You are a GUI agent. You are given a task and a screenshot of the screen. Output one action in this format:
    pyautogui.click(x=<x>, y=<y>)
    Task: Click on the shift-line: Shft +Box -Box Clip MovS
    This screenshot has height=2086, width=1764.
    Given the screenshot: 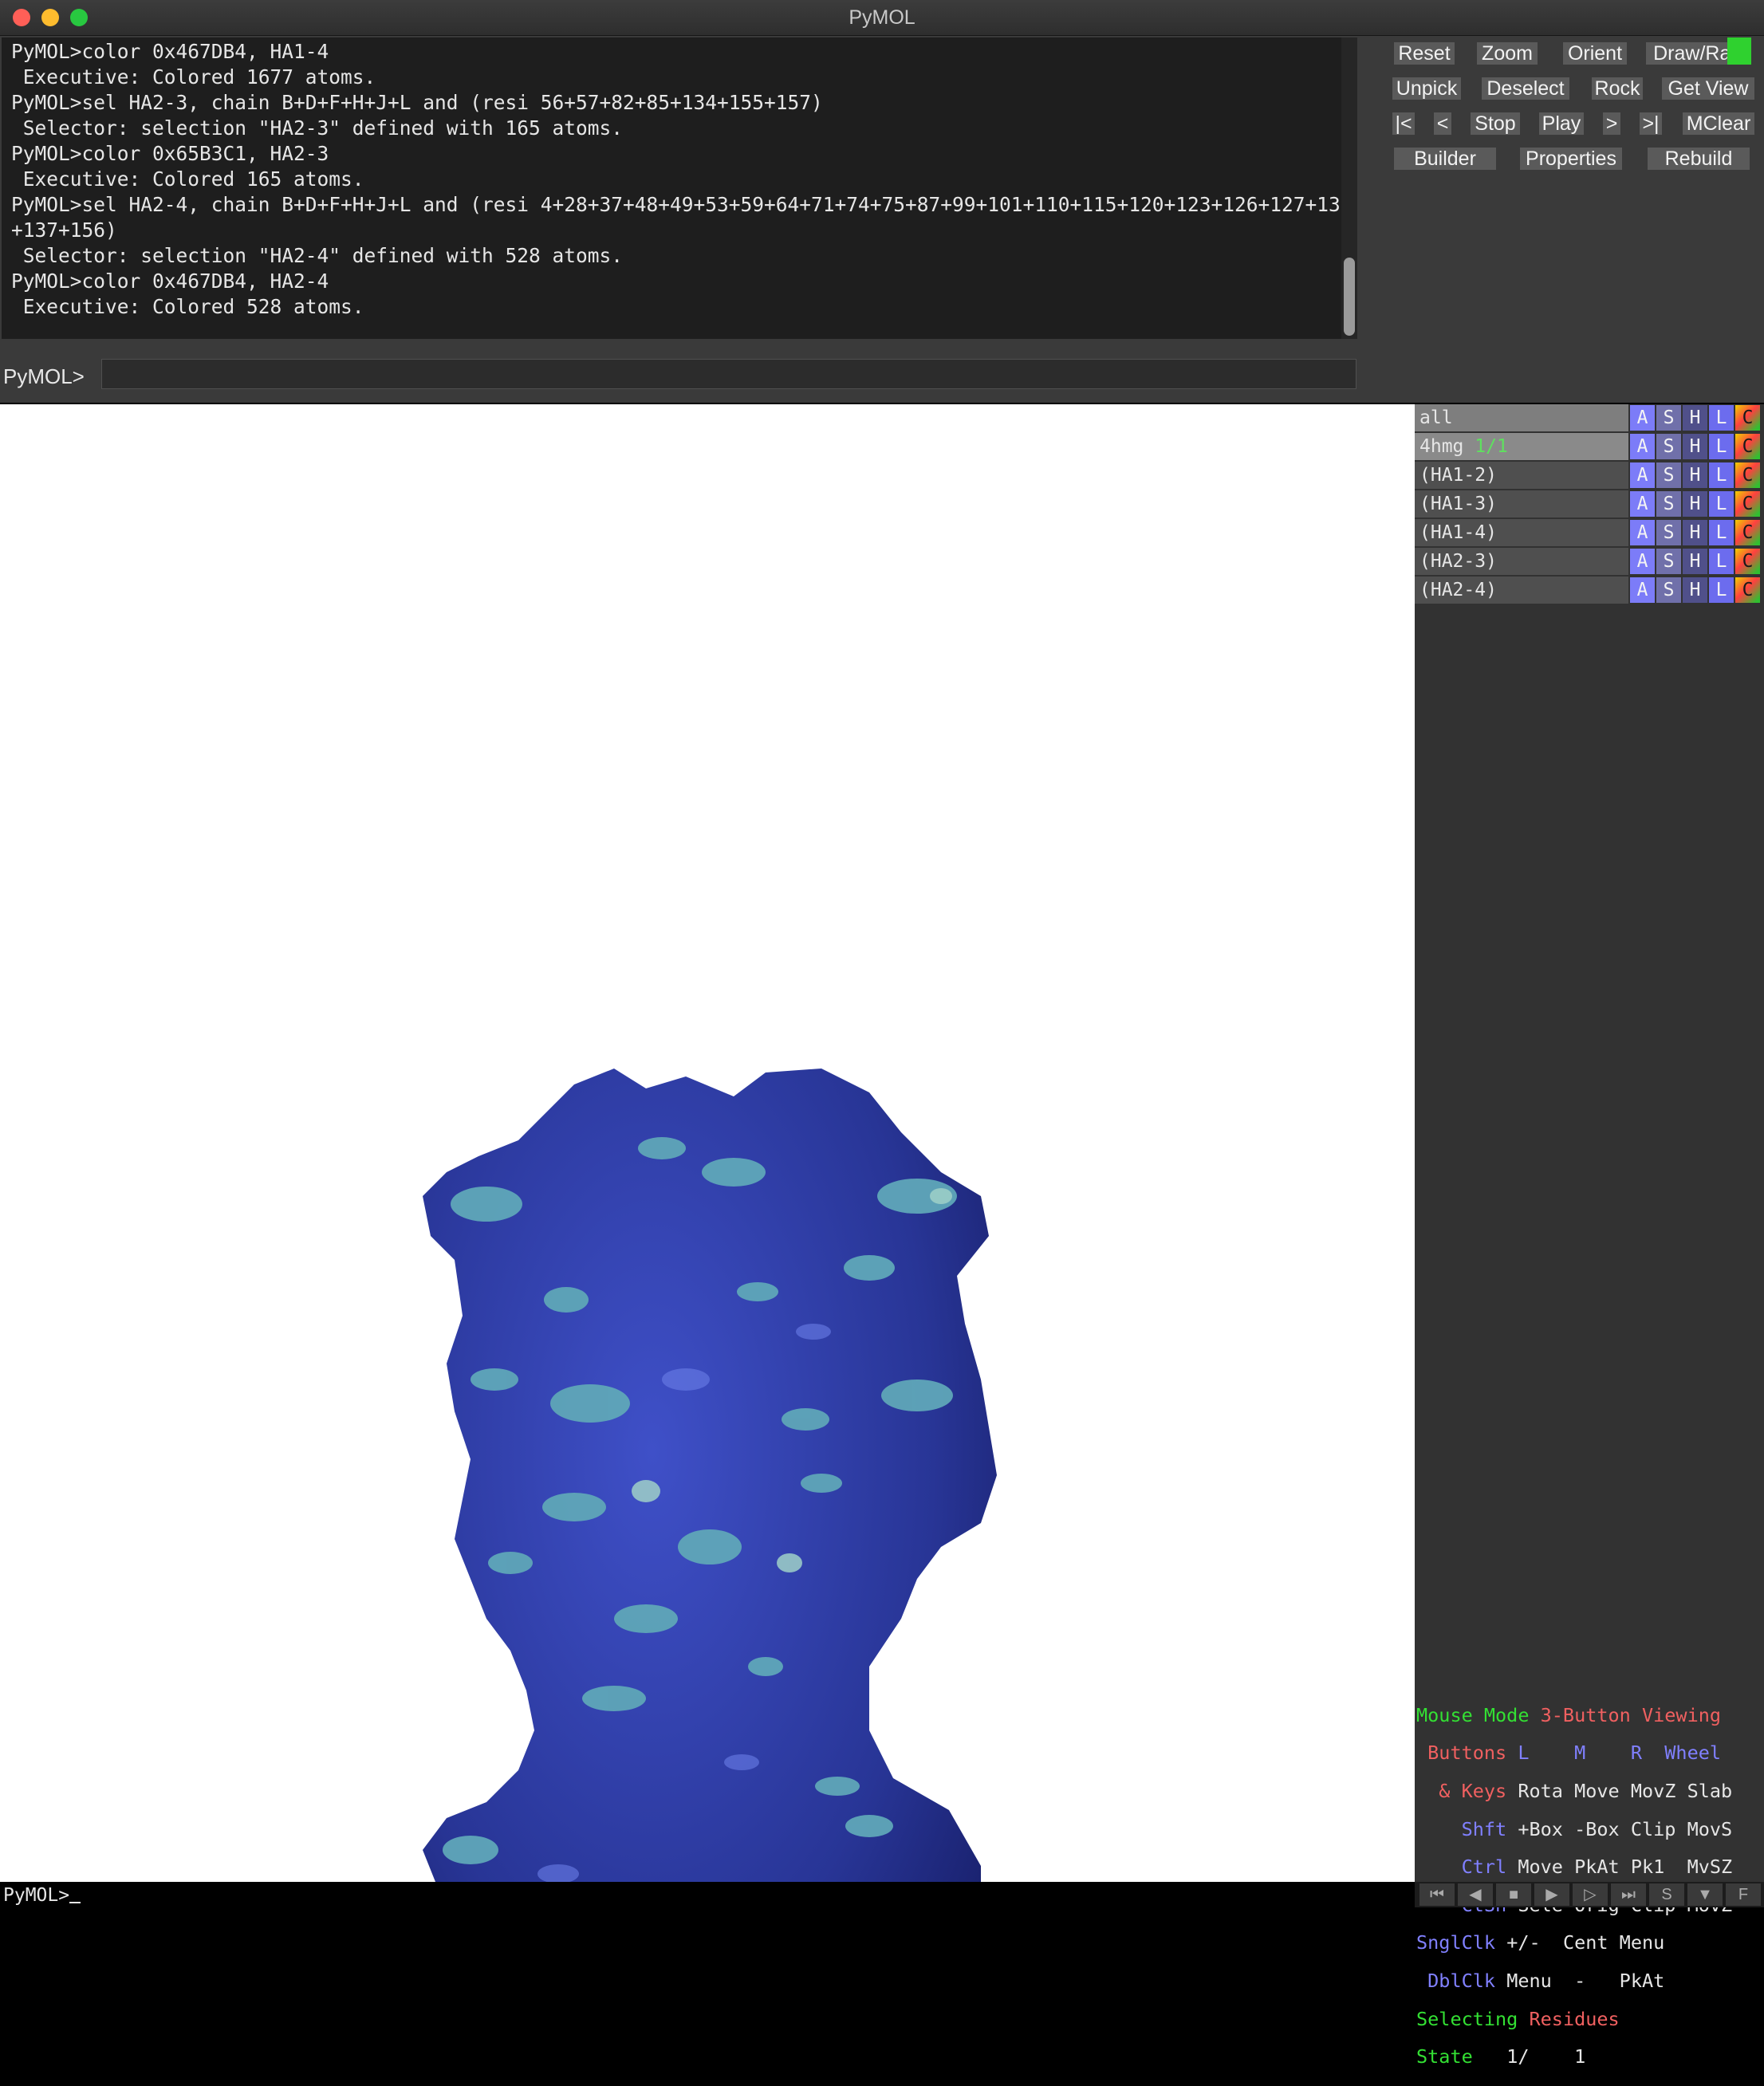 What is the action you would take?
    pyautogui.click(x=1597, y=1828)
    